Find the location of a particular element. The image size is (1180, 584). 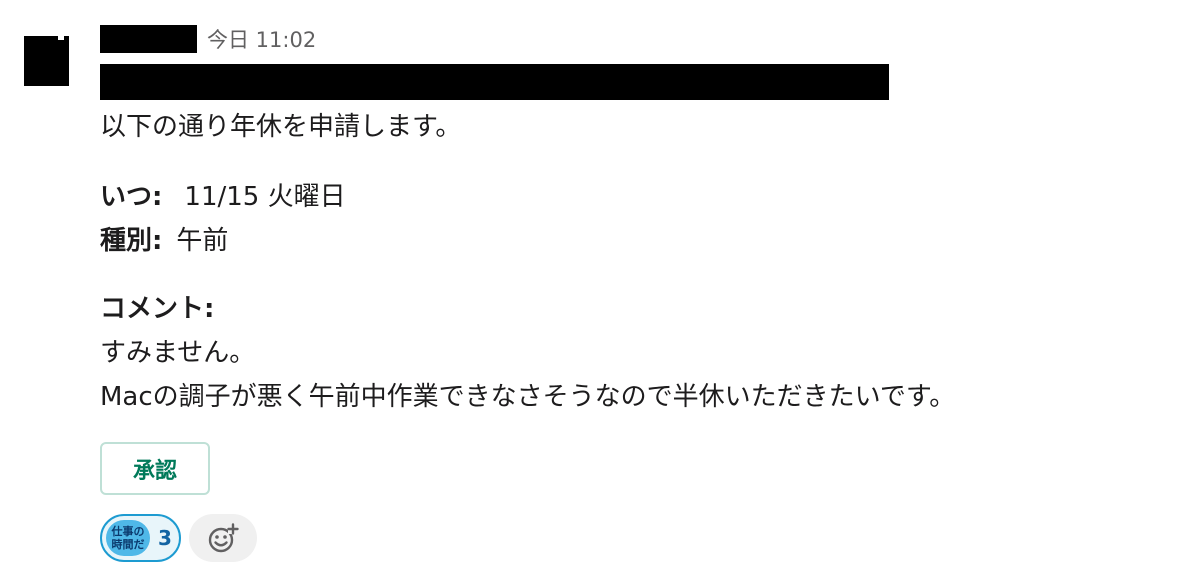

avatar is located at coordinates (46, 61).